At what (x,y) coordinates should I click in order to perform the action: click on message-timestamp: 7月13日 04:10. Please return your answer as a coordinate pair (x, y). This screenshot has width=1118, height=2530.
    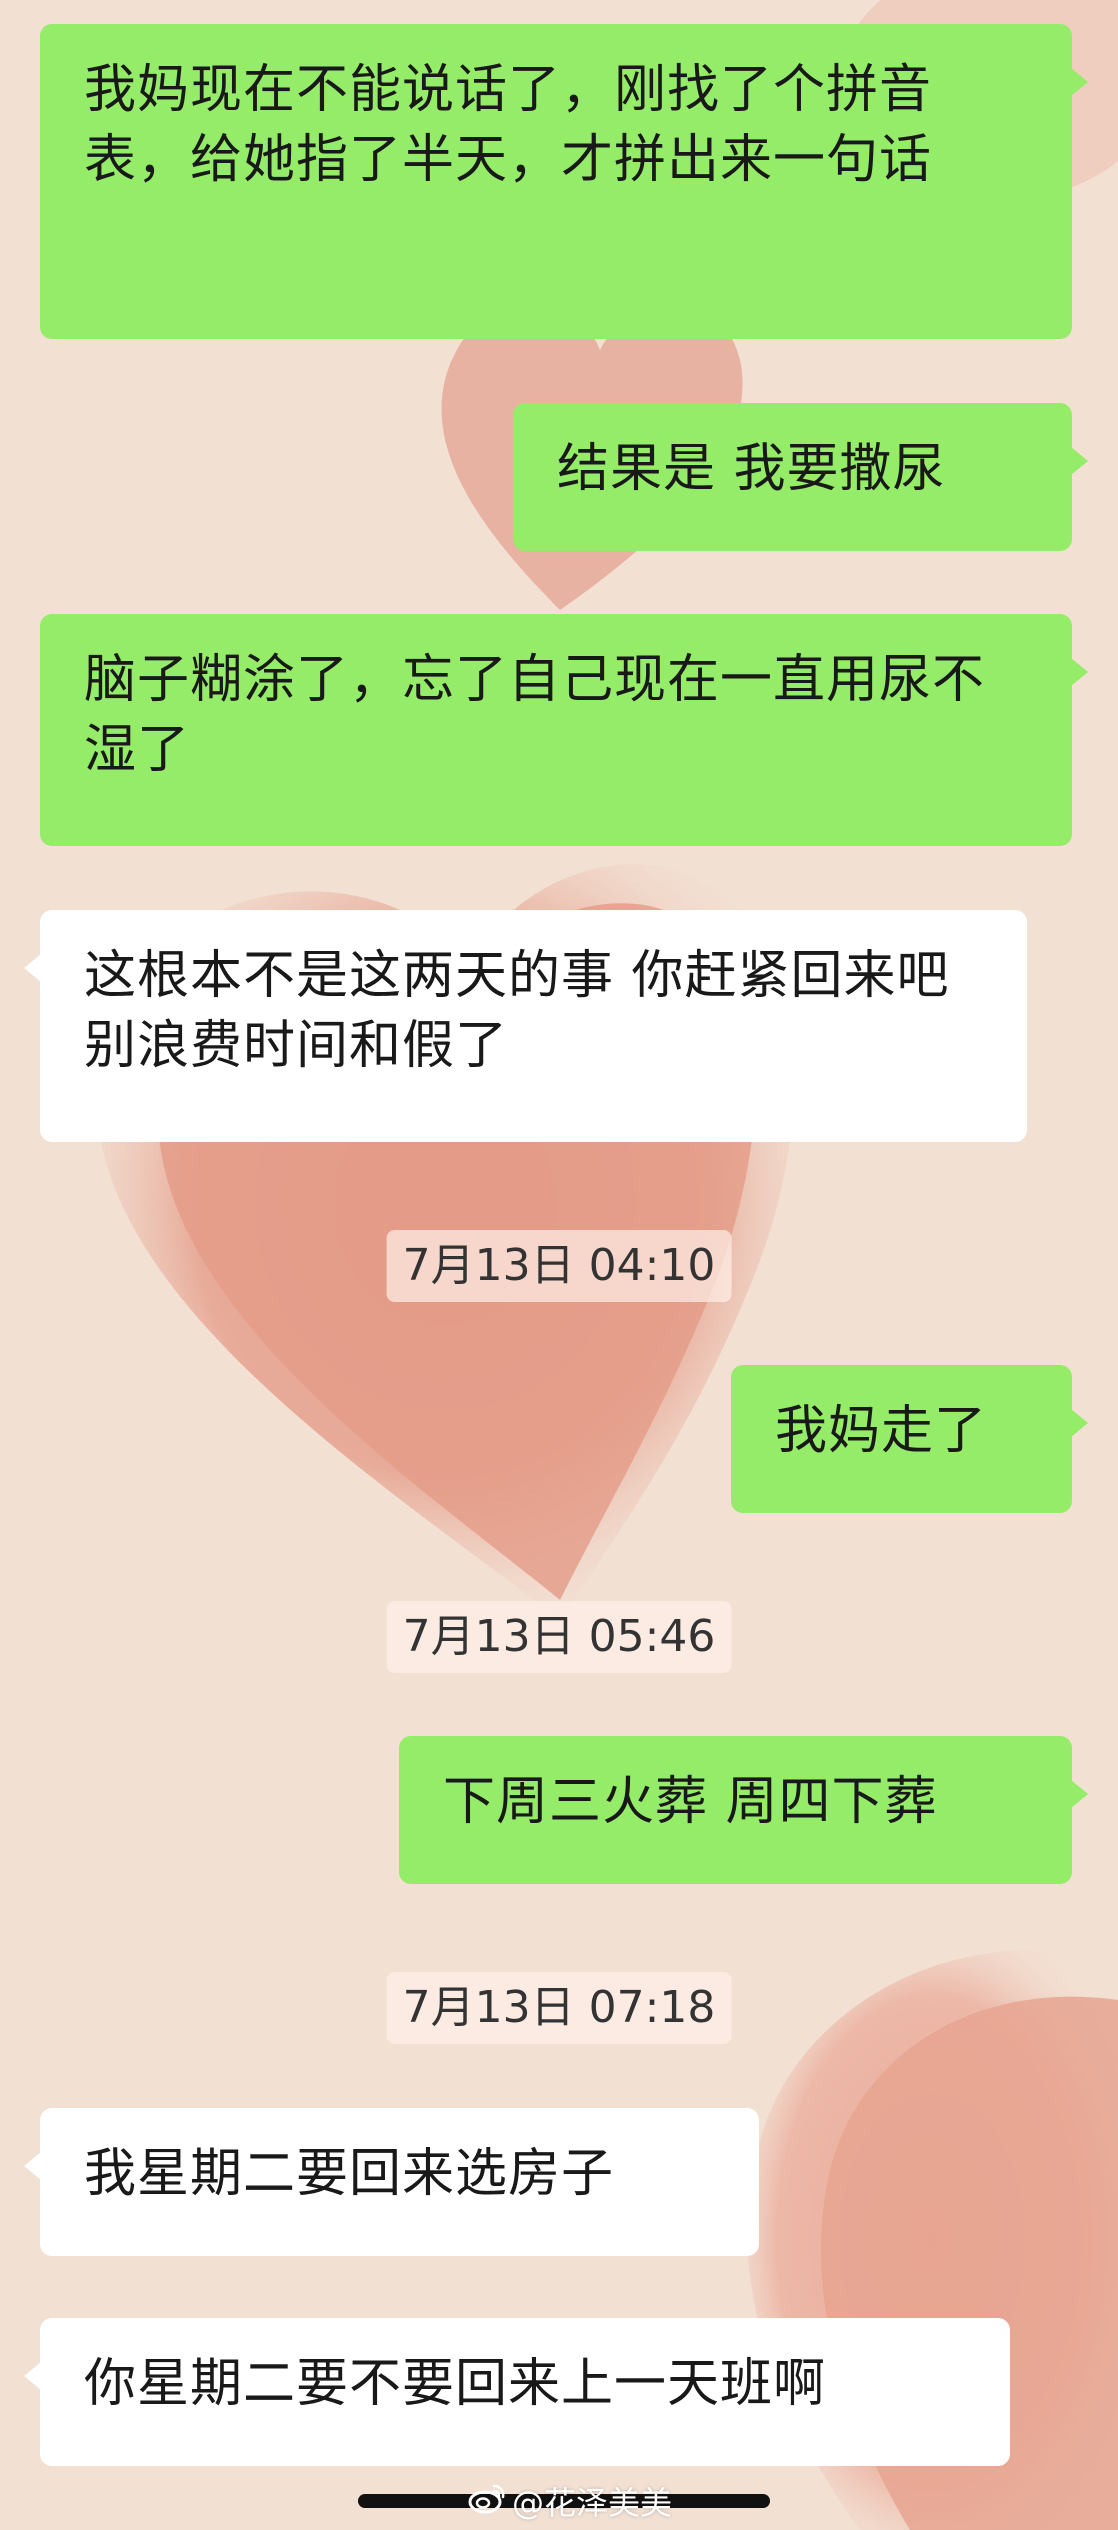
    Looking at the image, I should click on (559, 1266).